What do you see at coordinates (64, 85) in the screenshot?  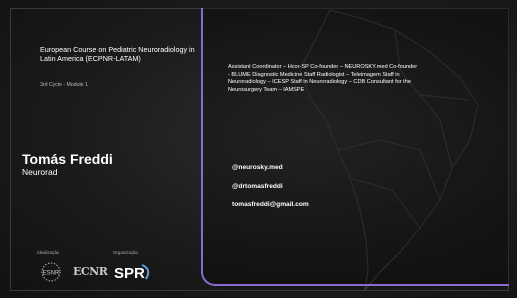 I see `course-subtitle: 3rd Cycle - Module 1` at bounding box center [64, 85].